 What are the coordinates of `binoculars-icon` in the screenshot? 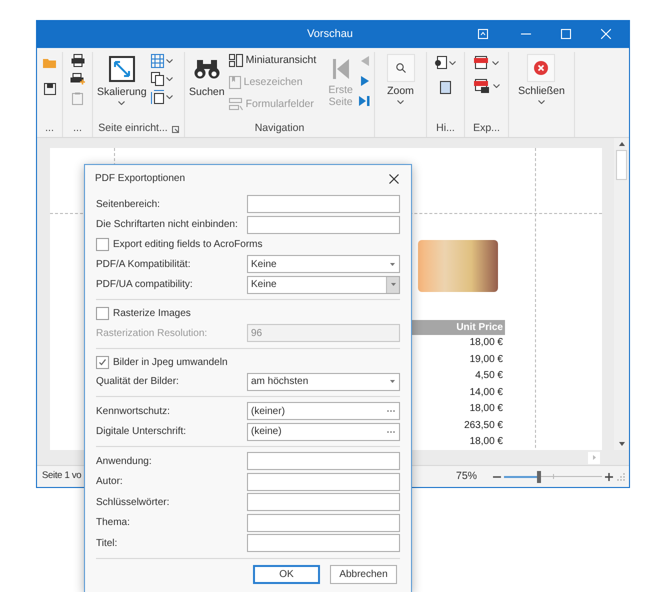 It's located at (207, 69).